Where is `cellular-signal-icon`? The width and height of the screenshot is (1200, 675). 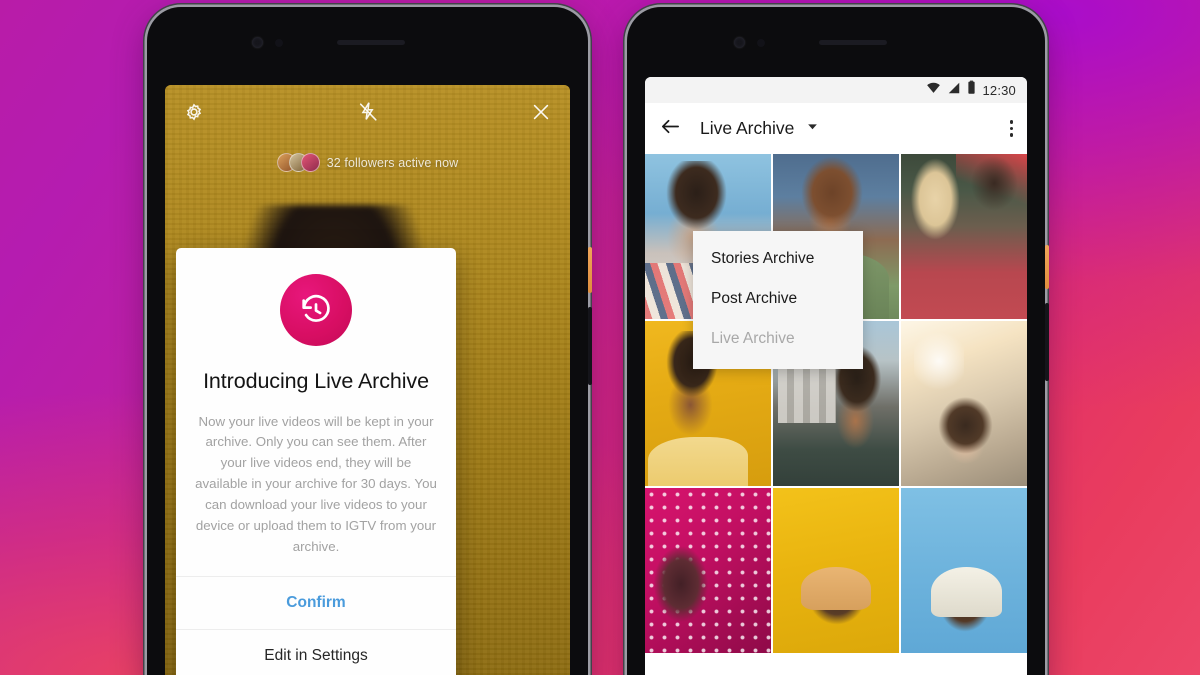
cellular-signal-icon is located at coordinates (954, 90).